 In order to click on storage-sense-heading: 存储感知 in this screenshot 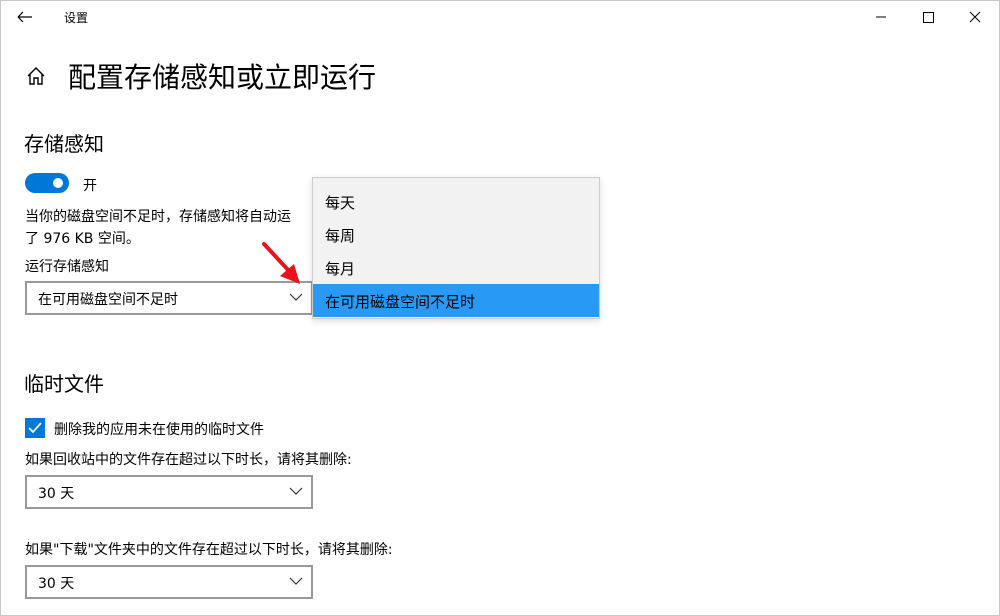, I will do `click(64, 144)`.